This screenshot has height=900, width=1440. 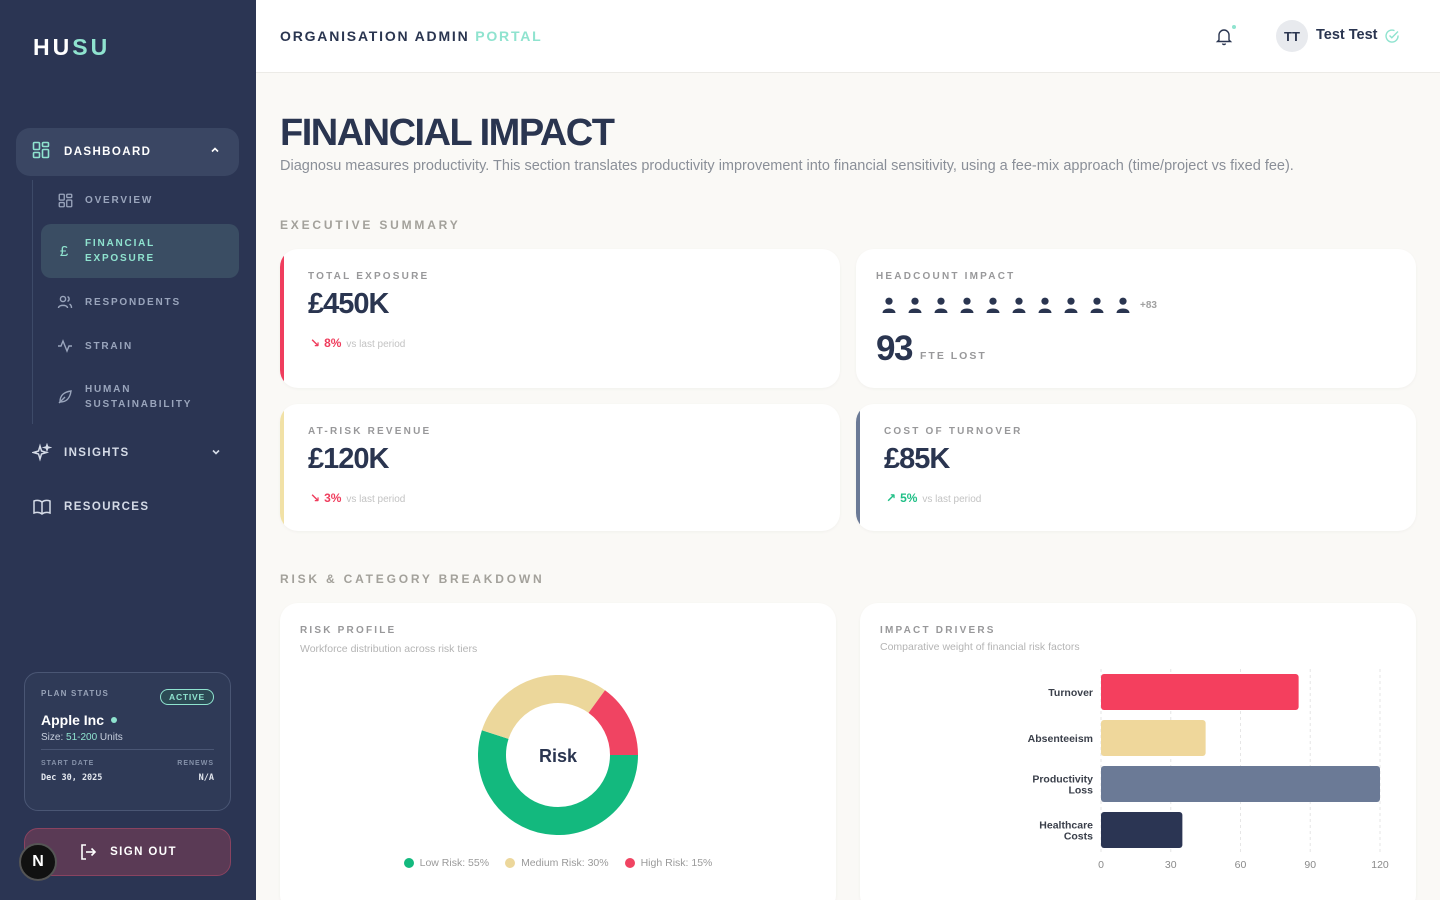 I want to click on subnav-item-financial-exposure: £ FINANCIAL EXPOSURE, so click(x=140, y=251).